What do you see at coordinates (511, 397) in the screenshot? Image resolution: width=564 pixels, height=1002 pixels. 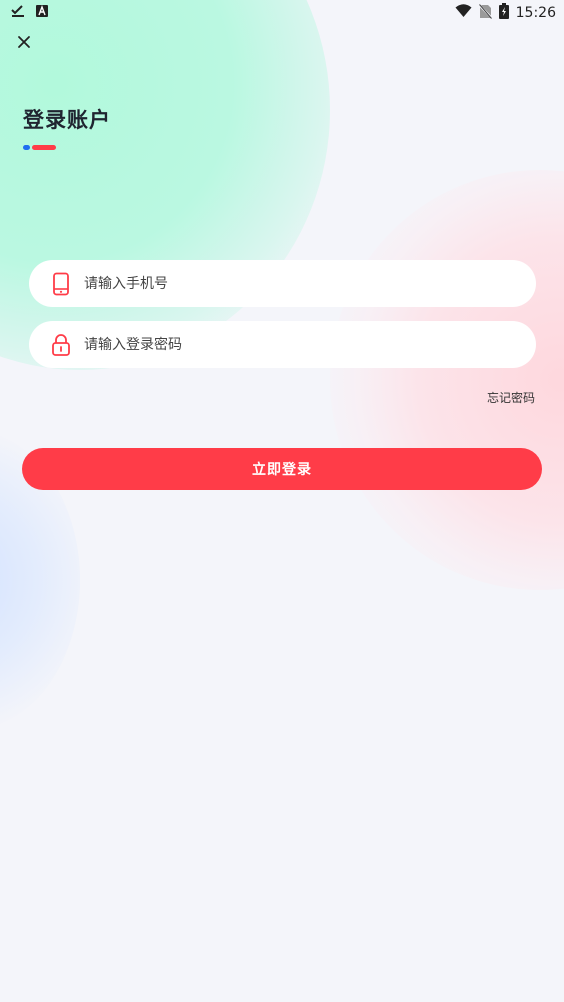 I see `forgot-password-link: 忘记密码` at bounding box center [511, 397].